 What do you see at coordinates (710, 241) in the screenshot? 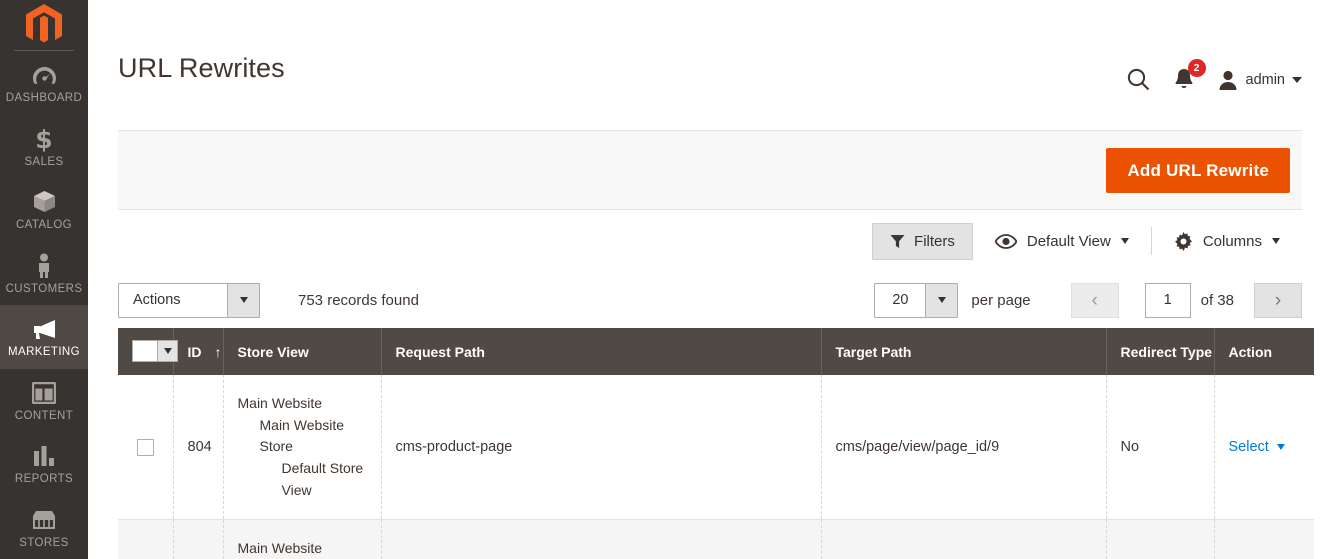
I see `grid-view-controls: Filters Default View Columns` at bounding box center [710, 241].